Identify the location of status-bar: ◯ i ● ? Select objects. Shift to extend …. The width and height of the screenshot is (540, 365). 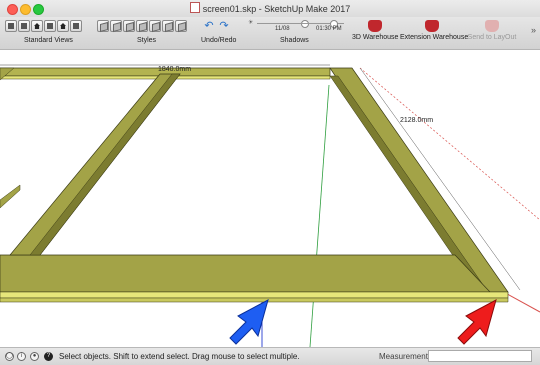
(270, 356).